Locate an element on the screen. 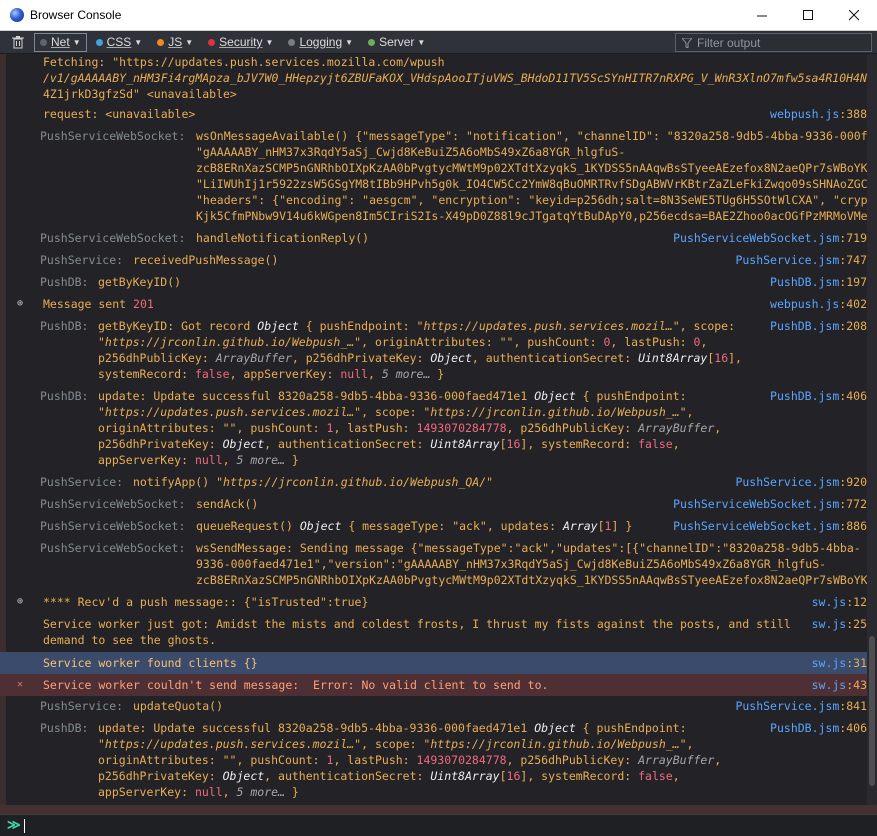  maximize-button is located at coordinates (808, 15).